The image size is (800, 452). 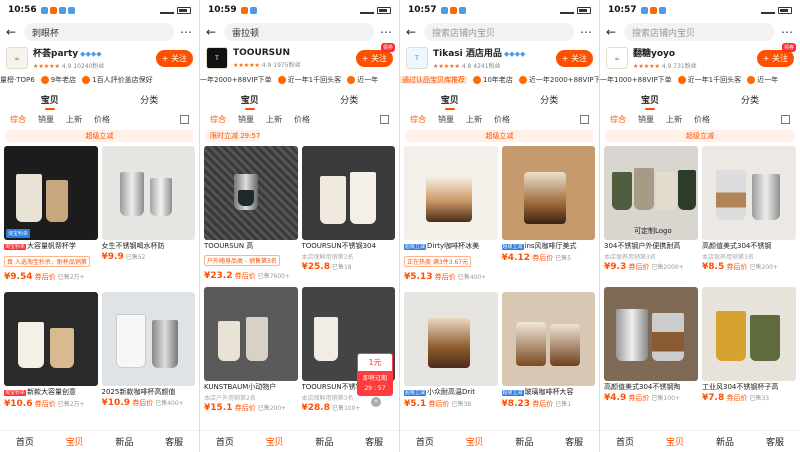 What do you see at coordinates (548, 217) in the screenshot?
I see `product-card: 超级立减 ins风咖啡厅美式 ¥4.12 券后价 已售5` at bounding box center [548, 217].